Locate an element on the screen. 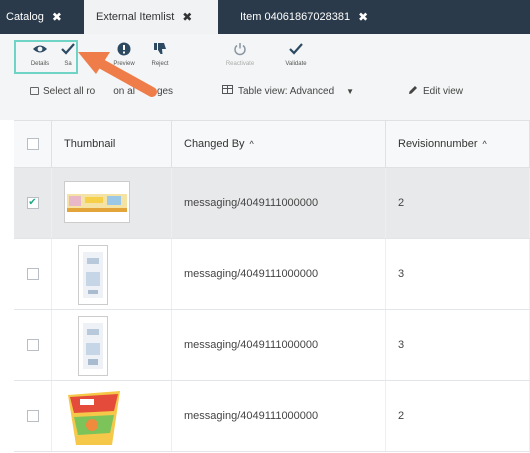 The image size is (530, 453). power-icon is located at coordinates (240, 51).